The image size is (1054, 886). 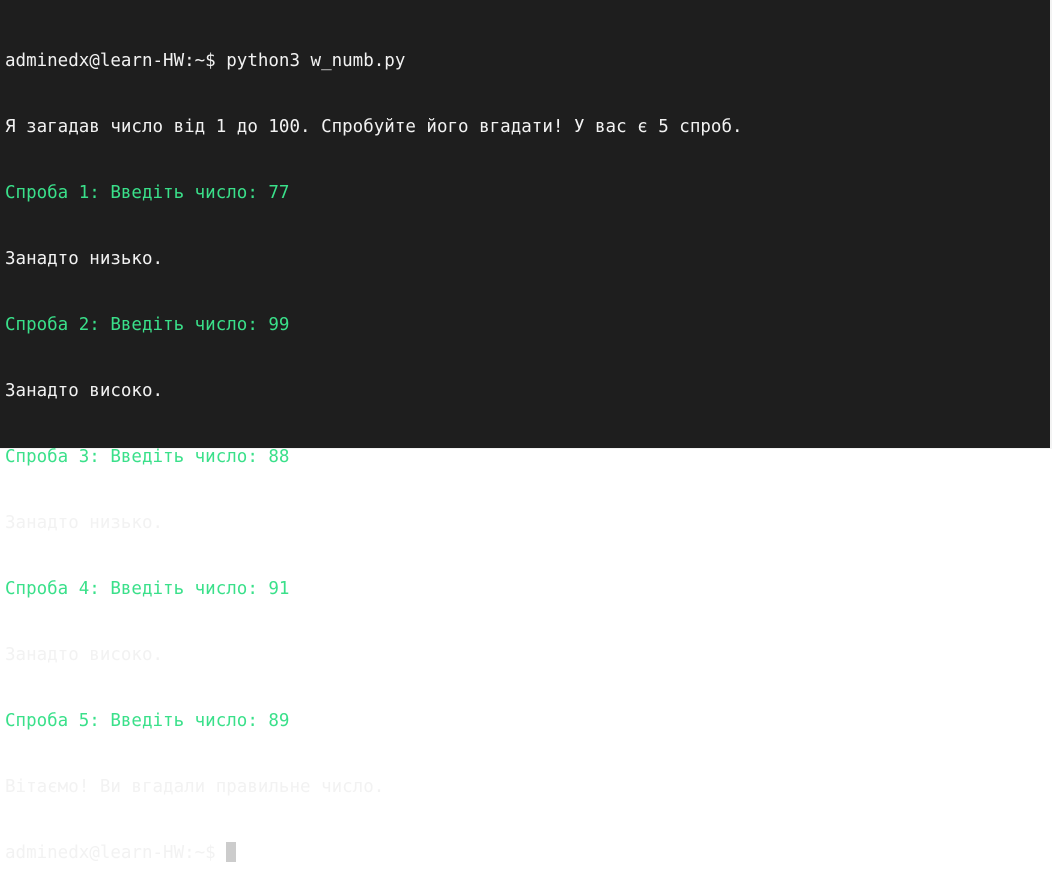 What do you see at coordinates (527, 853) in the screenshot?
I see `active-prompt-line: adminedx@learn-HW:~$` at bounding box center [527, 853].